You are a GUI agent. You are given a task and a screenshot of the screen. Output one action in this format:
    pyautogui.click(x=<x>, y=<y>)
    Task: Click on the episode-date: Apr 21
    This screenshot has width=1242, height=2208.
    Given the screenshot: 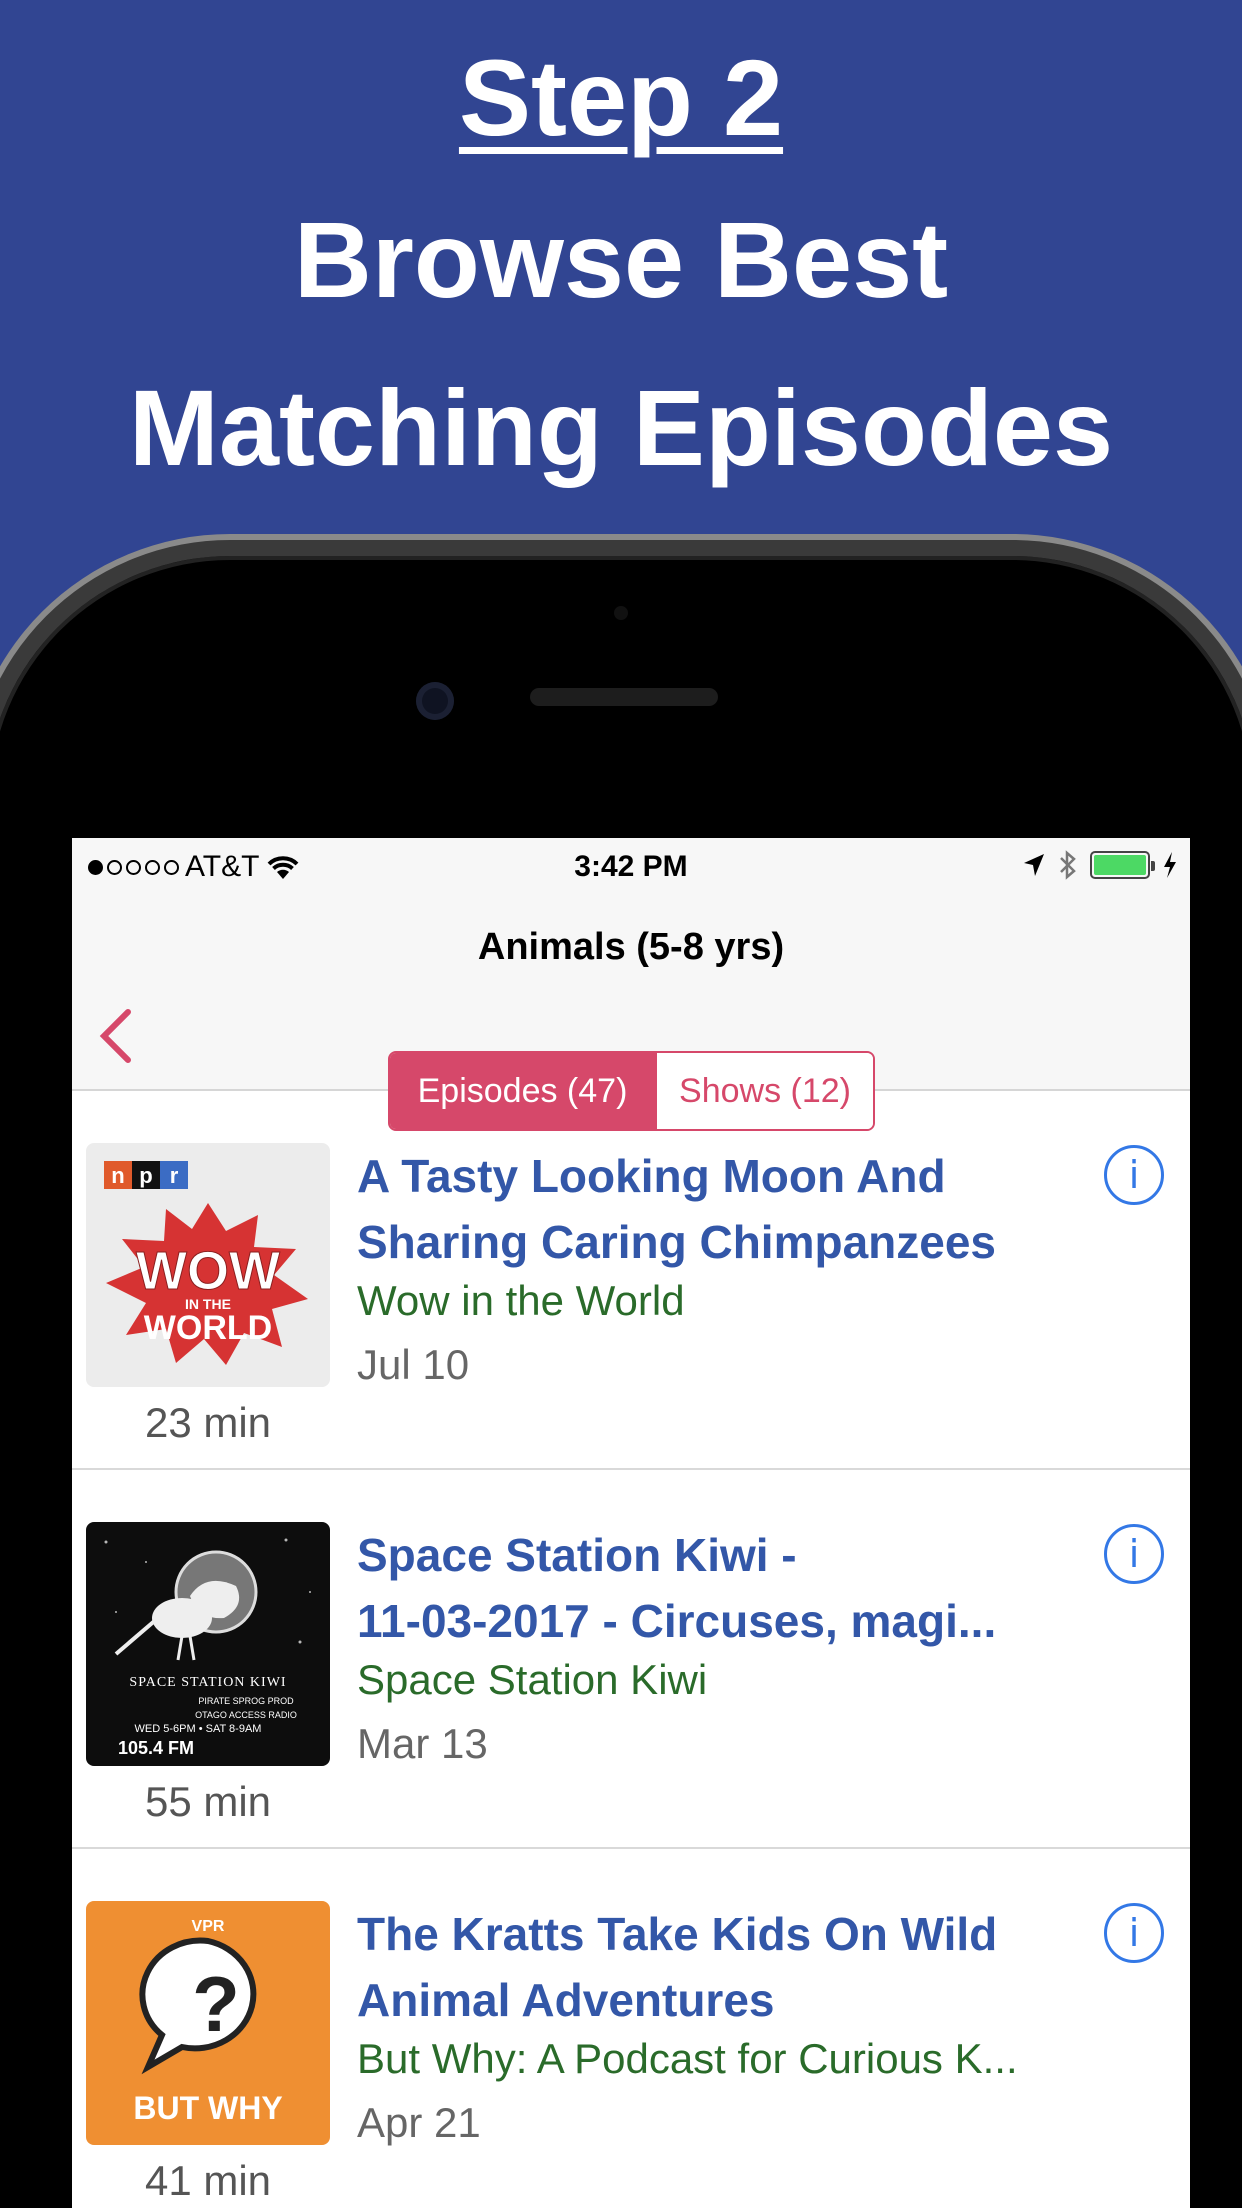 What is the action you would take?
    pyautogui.click(x=419, y=2122)
    